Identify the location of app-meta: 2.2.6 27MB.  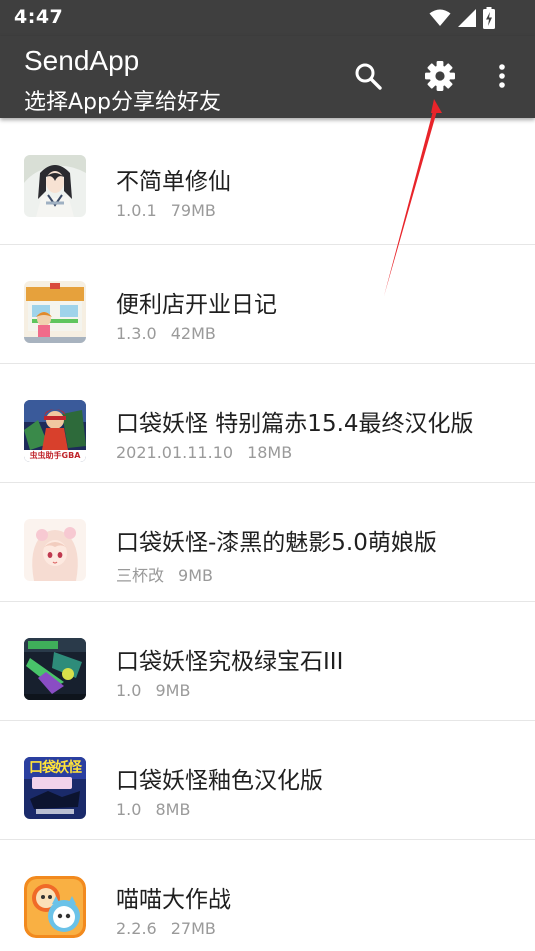
(166, 928).